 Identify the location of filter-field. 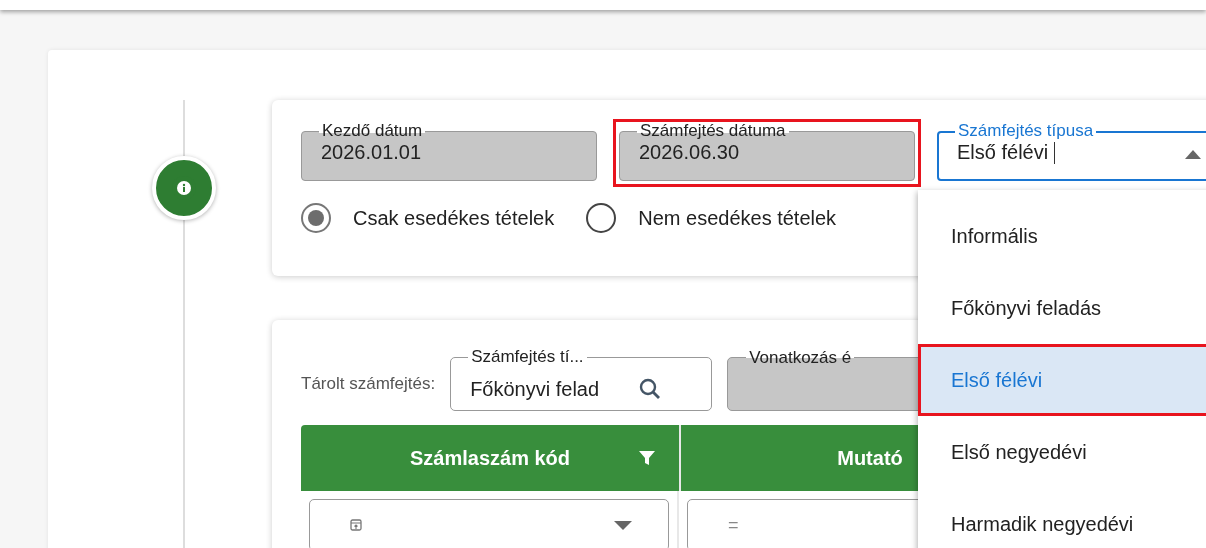
(489, 523).